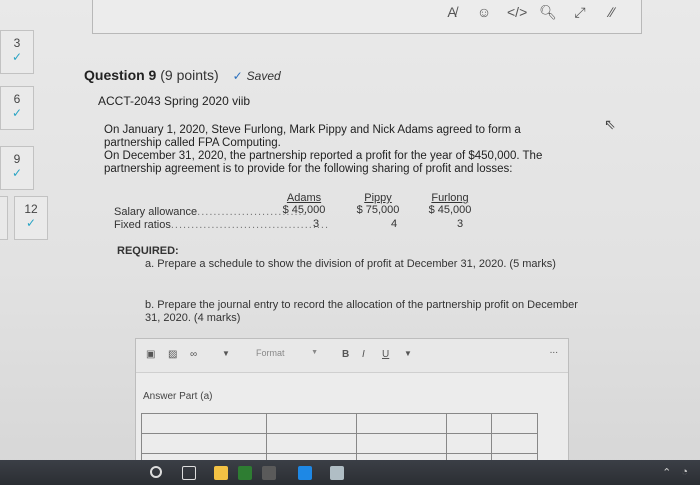 Image resolution: width=700 pixels, height=485 pixels. I want to click on nav-number: 3, so click(17, 43).